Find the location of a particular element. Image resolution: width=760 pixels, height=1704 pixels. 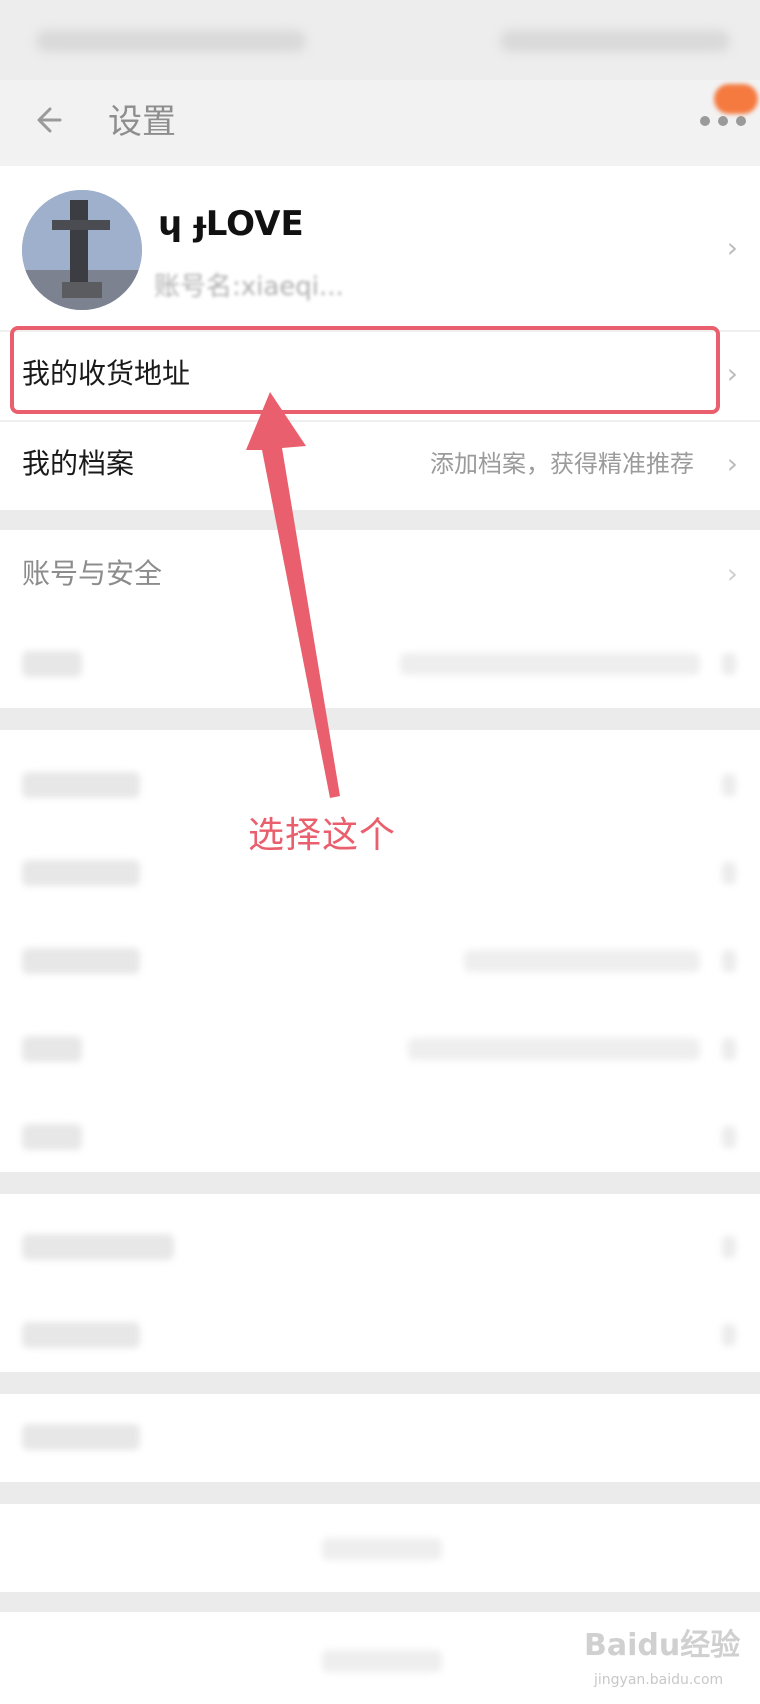

back-arrow-svg is located at coordinates (49, 120).